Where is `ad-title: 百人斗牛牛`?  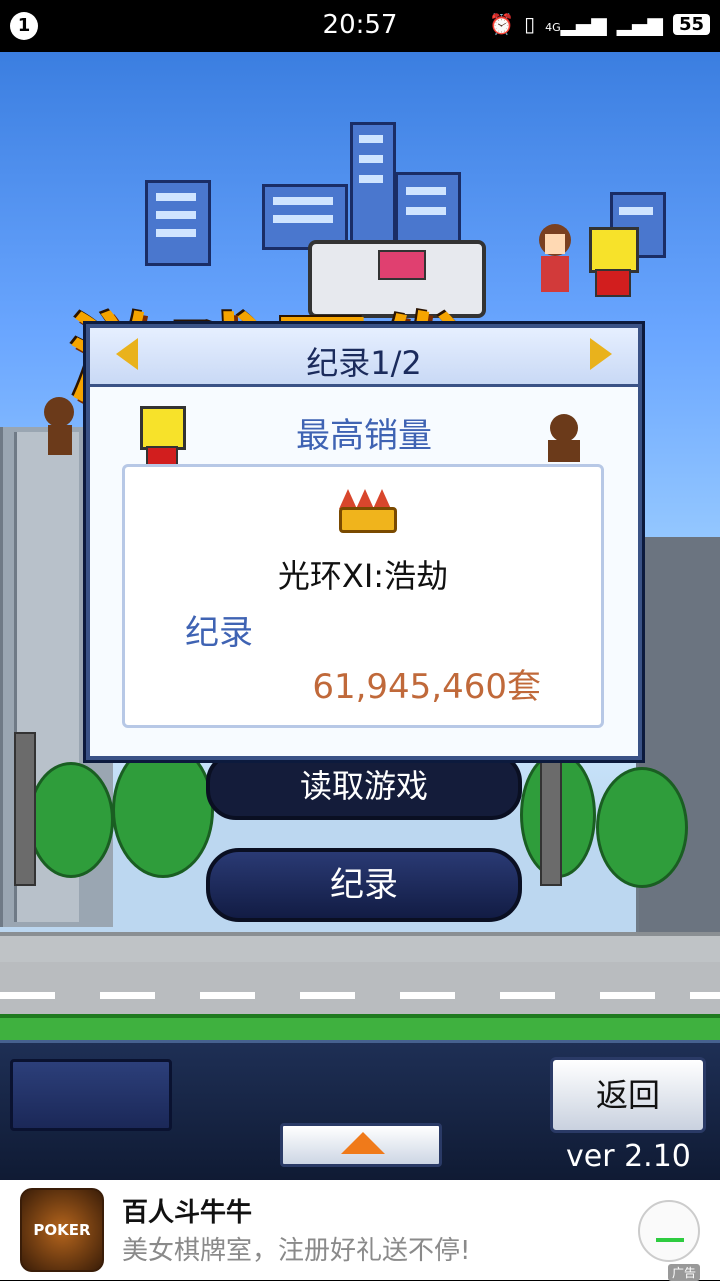
ad-title: 百人斗牛牛 is located at coordinates (187, 1210).